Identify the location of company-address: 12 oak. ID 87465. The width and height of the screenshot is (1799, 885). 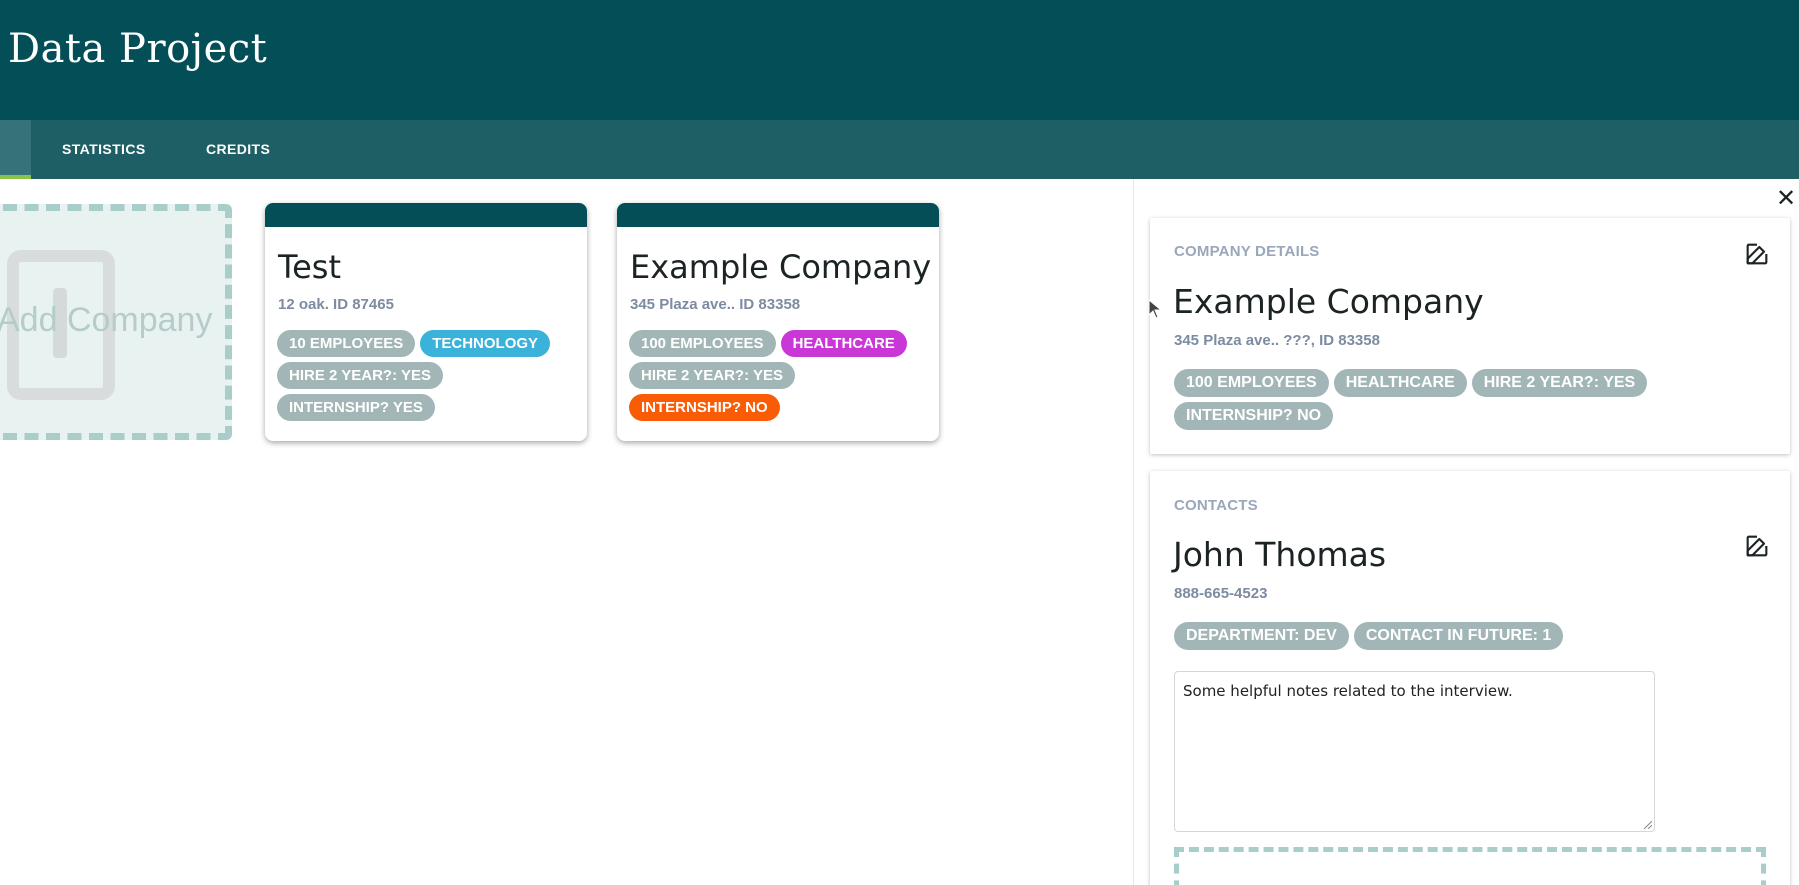
(336, 304).